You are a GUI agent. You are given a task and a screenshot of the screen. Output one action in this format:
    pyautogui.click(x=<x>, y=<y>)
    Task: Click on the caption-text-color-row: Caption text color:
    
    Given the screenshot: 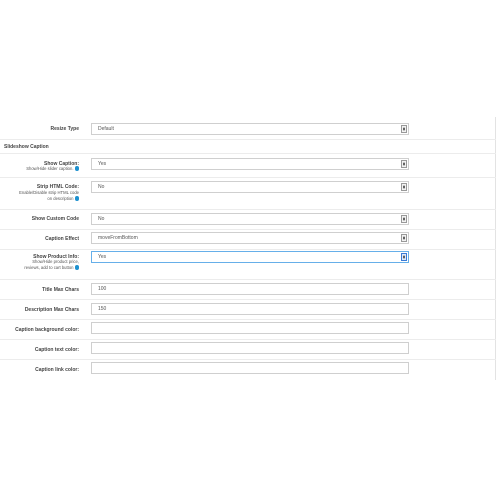 What is the action you would take?
    pyautogui.click(x=248, y=349)
    